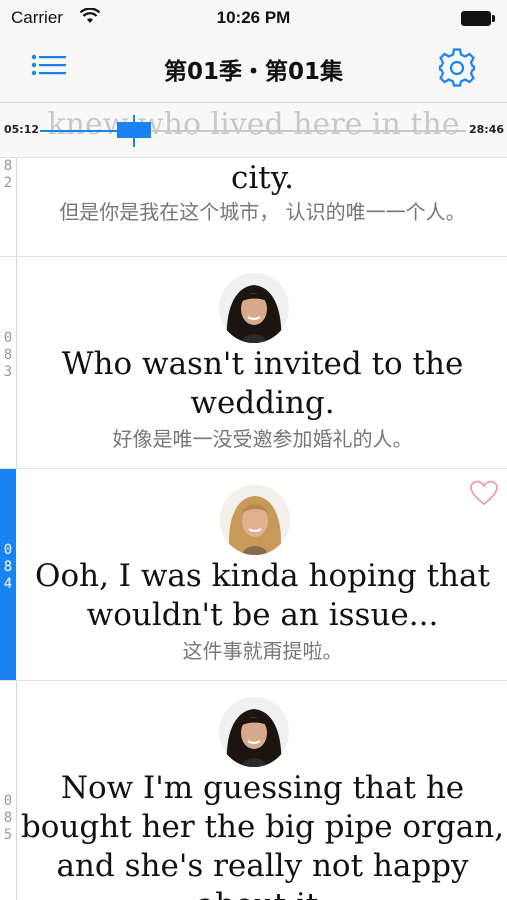 The image size is (507, 900). I want to click on heart-outline-icon, so click(484, 493).